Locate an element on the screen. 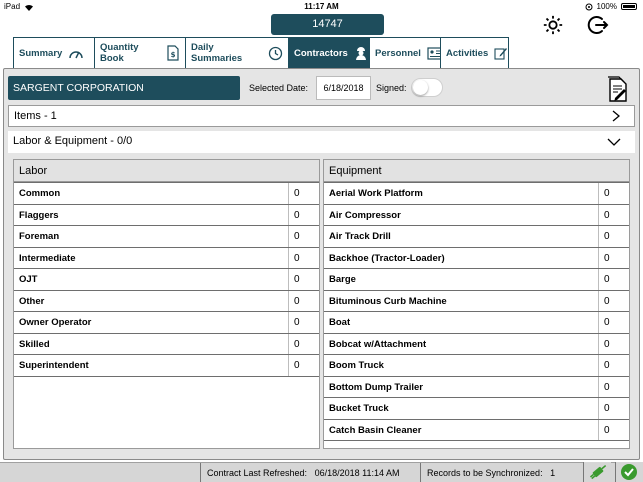 This screenshot has height=482, width=643. records-to-sync: Records to be Synchronized: 1 is located at coordinates (500, 472).